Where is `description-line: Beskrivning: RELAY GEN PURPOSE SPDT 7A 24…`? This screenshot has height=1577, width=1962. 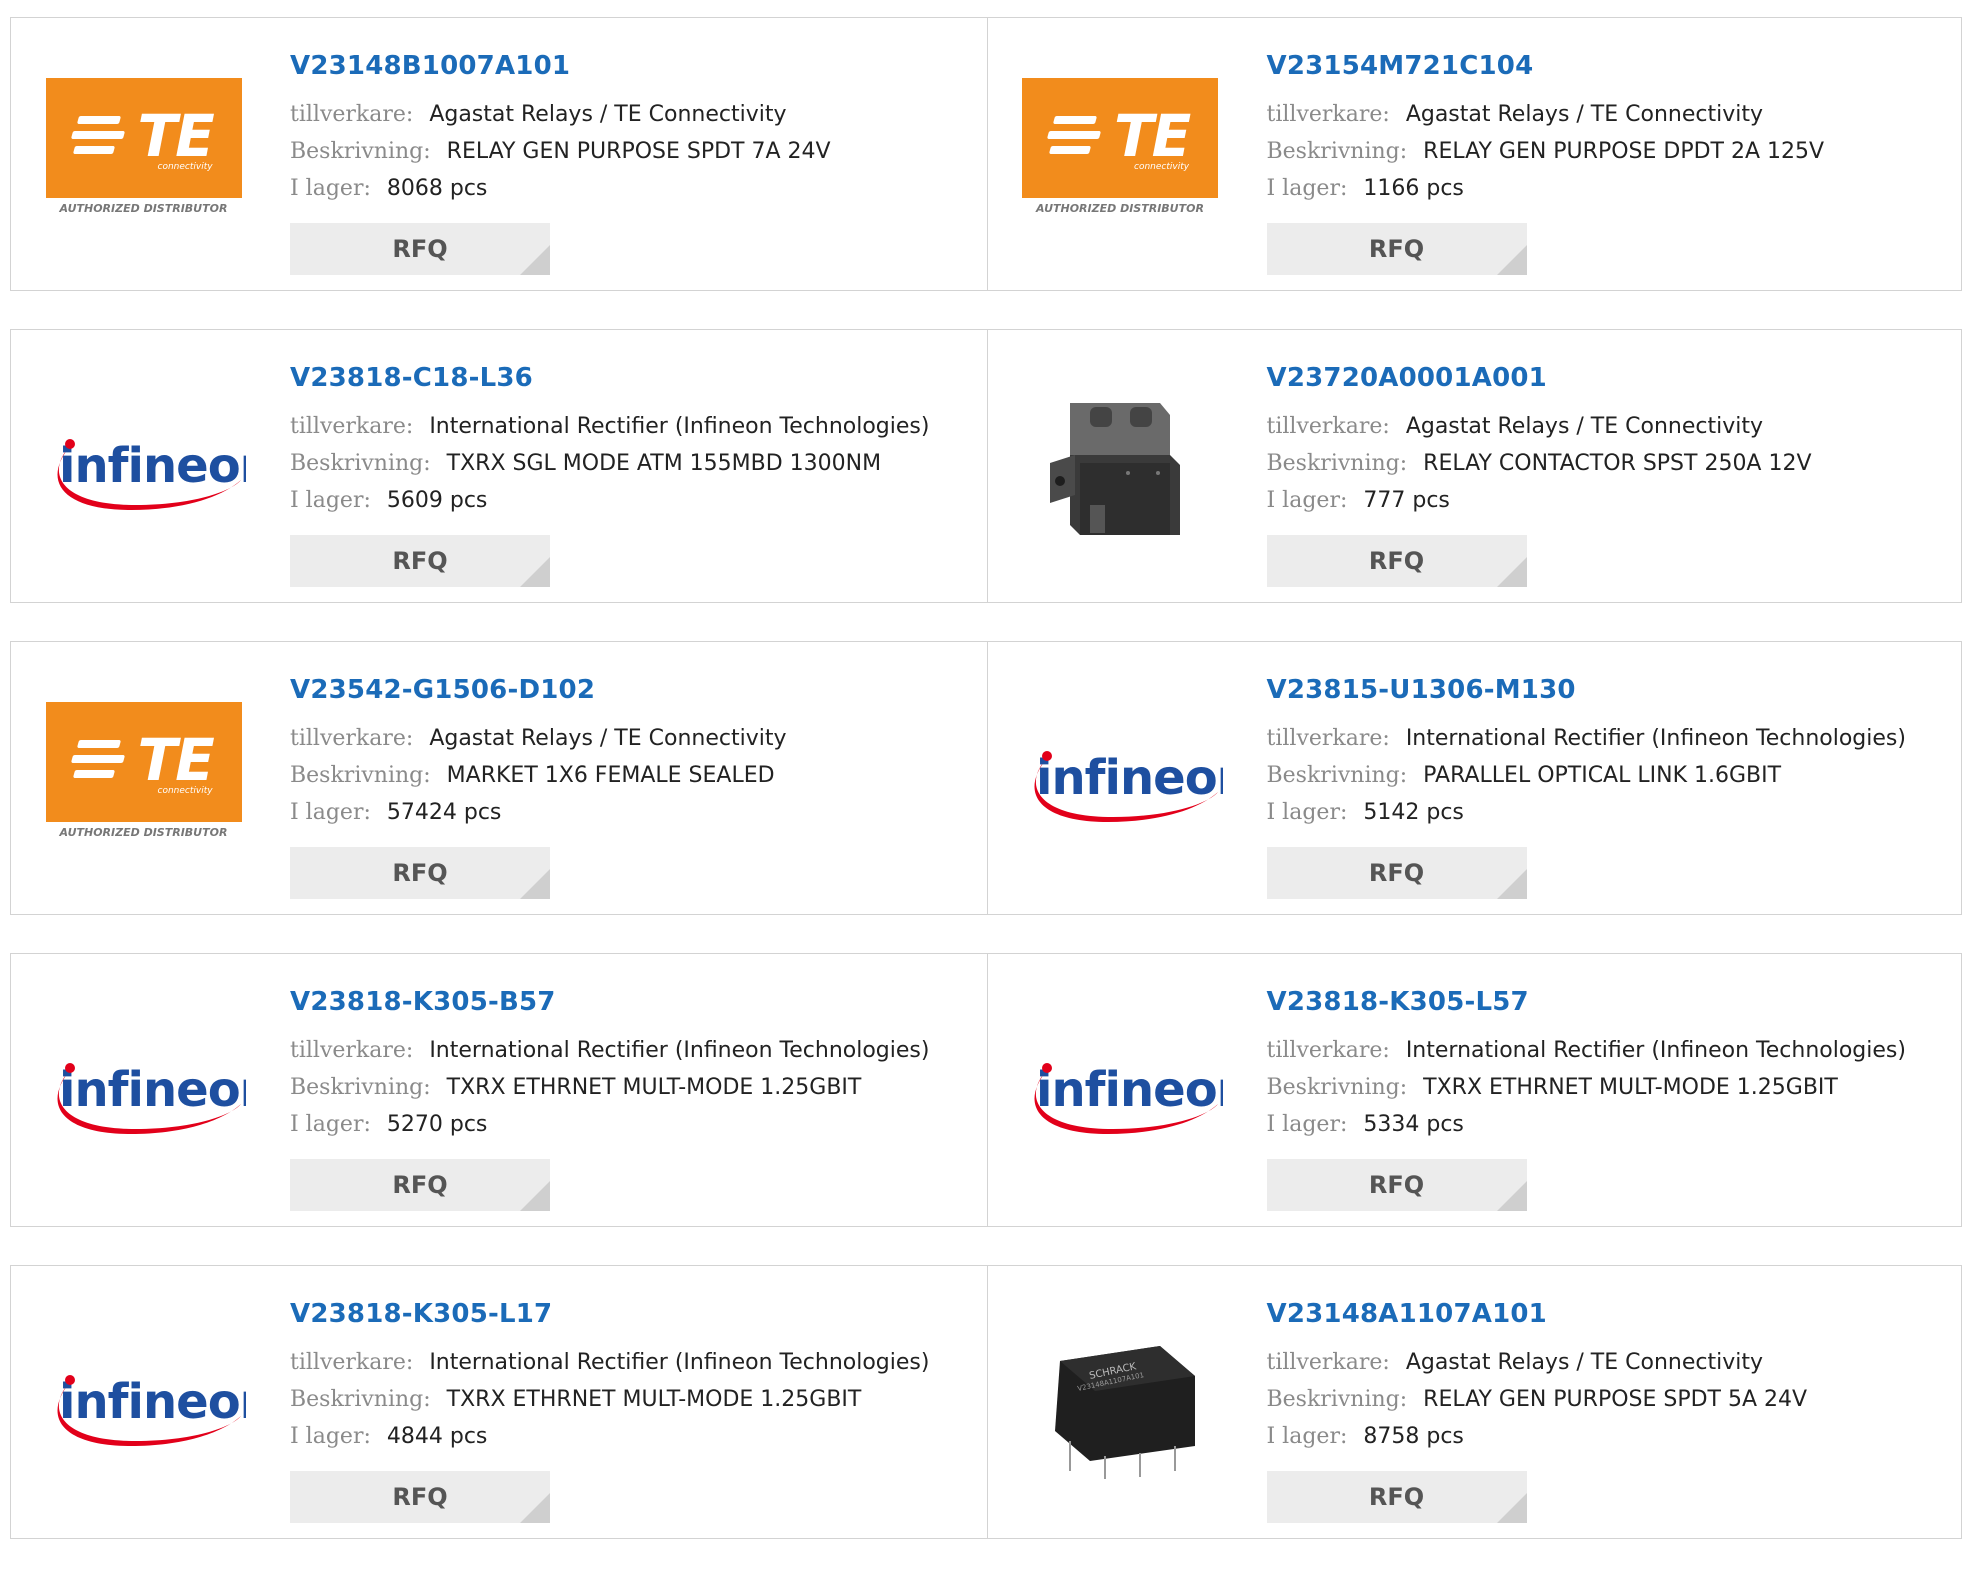 description-line: Beskrivning: RELAY GEN PURPOSE SPDT 7A 24… is located at coordinates (560, 151).